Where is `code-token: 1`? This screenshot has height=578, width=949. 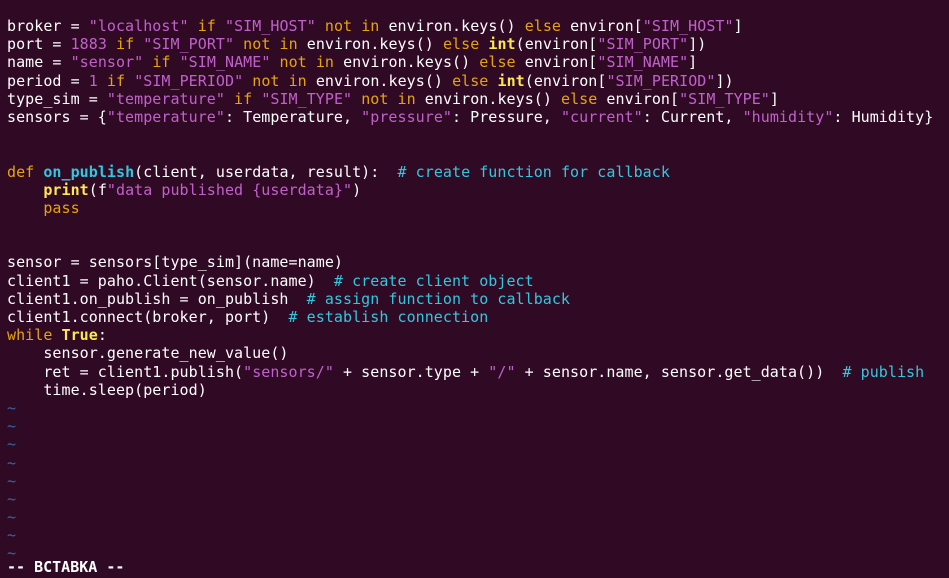 code-token: 1 is located at coordinates (93, 80).